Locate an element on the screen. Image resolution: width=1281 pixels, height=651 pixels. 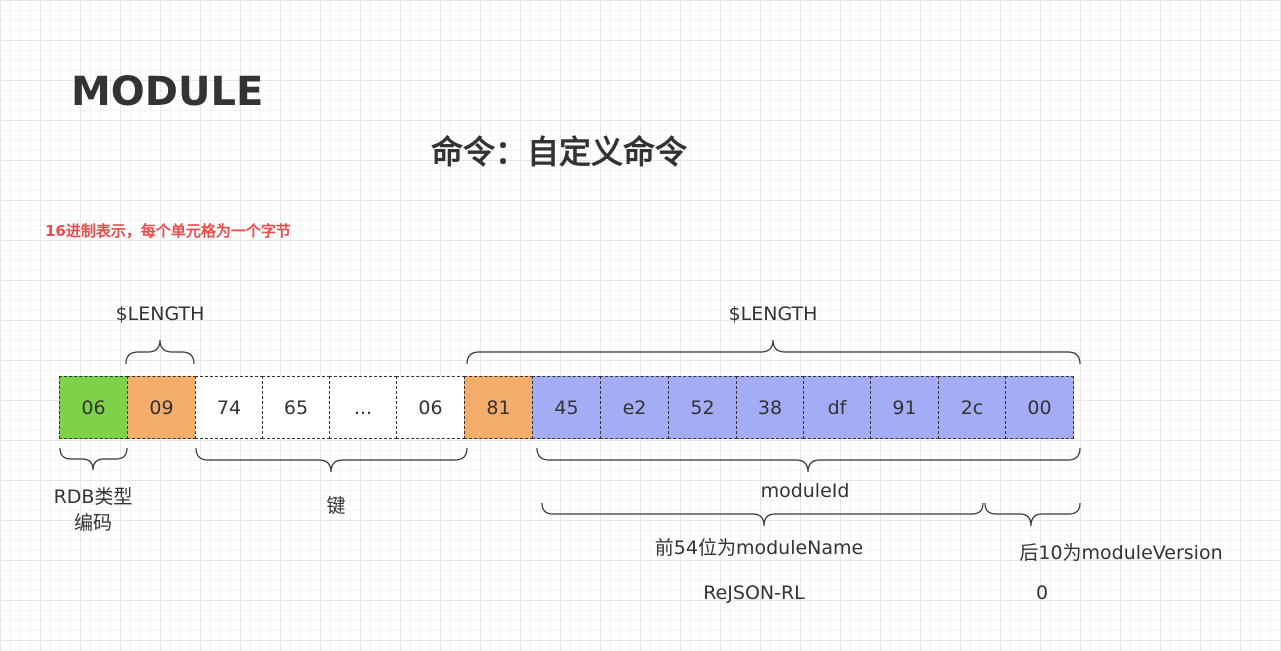
label-key: 键 is located at coordinates (336, 506).